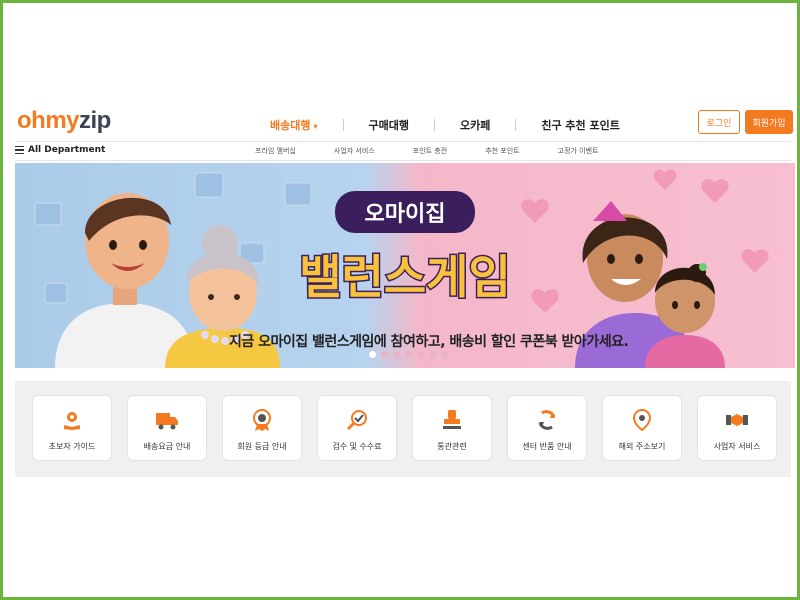  I want to click on carousel-indicators, so click(411, 354).